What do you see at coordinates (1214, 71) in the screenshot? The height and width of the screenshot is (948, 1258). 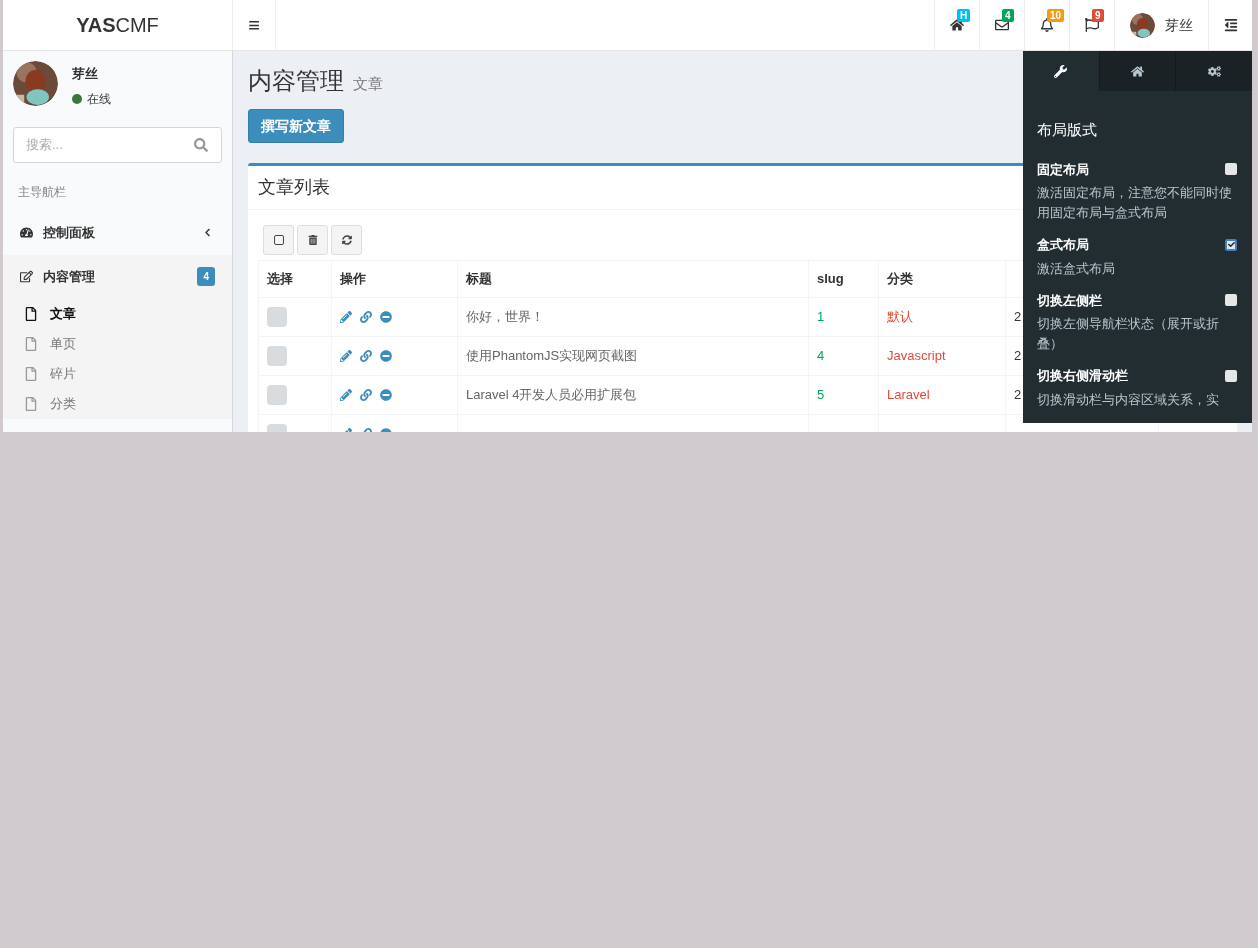 I see `gears-icon` at bounding box center [1214, 71].